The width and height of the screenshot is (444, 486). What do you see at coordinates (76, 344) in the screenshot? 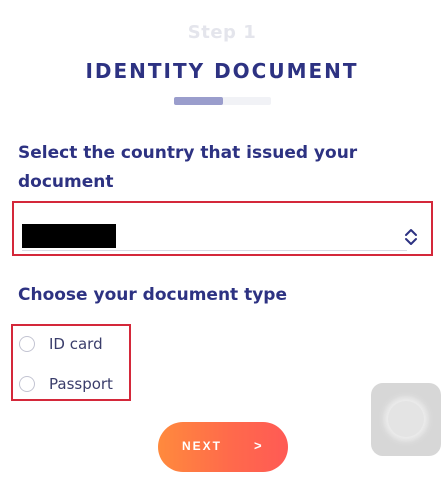
I see `radio-label: ID card` at bounding box center [76, 344].